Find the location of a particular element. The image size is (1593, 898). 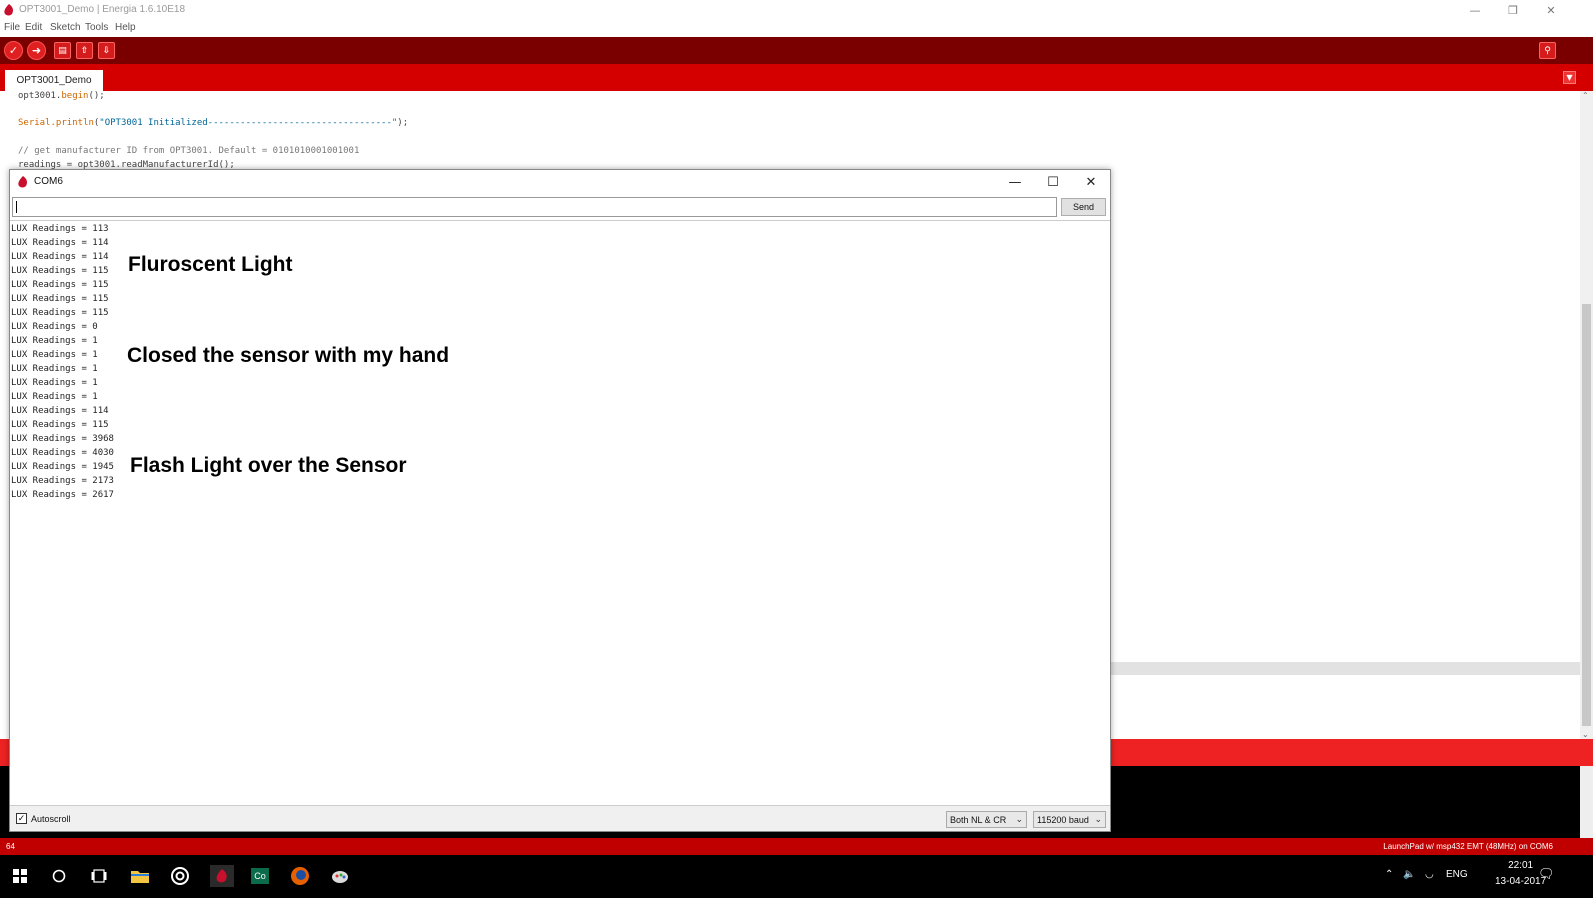

upload-button: ➜ is located at coordinates (36, 50).